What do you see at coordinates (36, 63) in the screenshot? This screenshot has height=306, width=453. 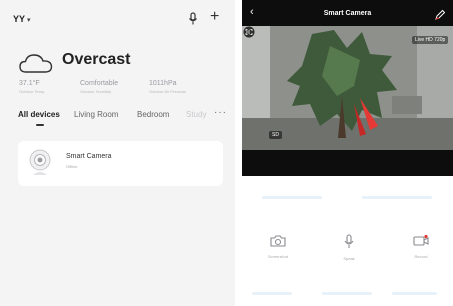 I see `cloud-icon` at bounding box center [36, 63].